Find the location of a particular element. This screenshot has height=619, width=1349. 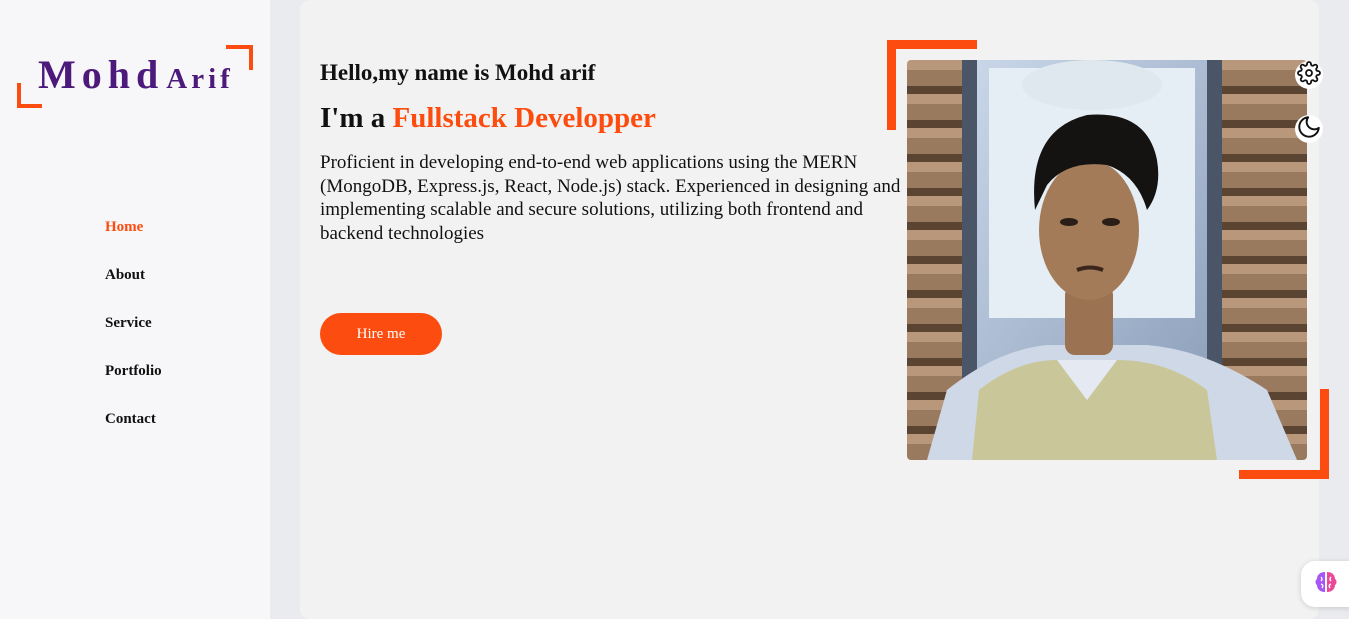

nav-item-home: Home is located at coordinates (133, 242).